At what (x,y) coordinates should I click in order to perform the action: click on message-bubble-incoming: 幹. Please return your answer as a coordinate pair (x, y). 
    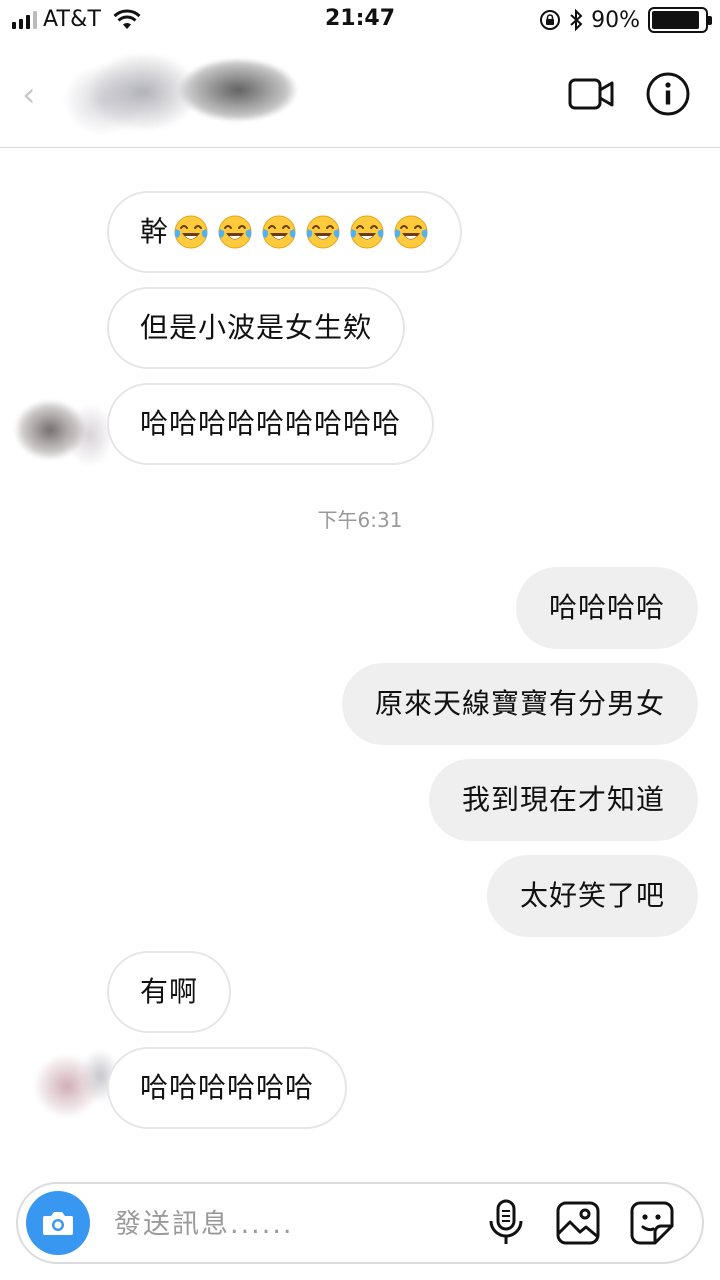
    Looking at the image, I should click on (285, 232).